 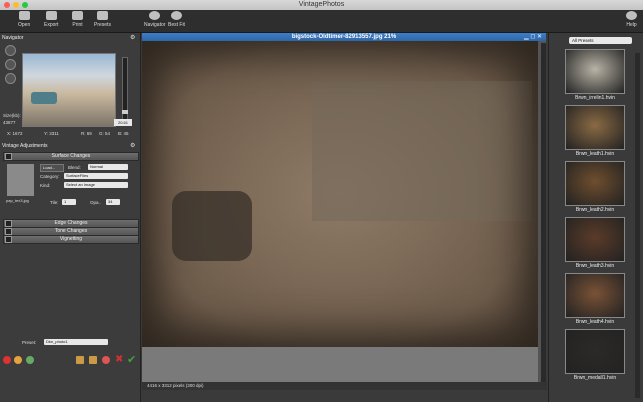 I want to click on canvas-scrollbar, so click(x=543, y=213).